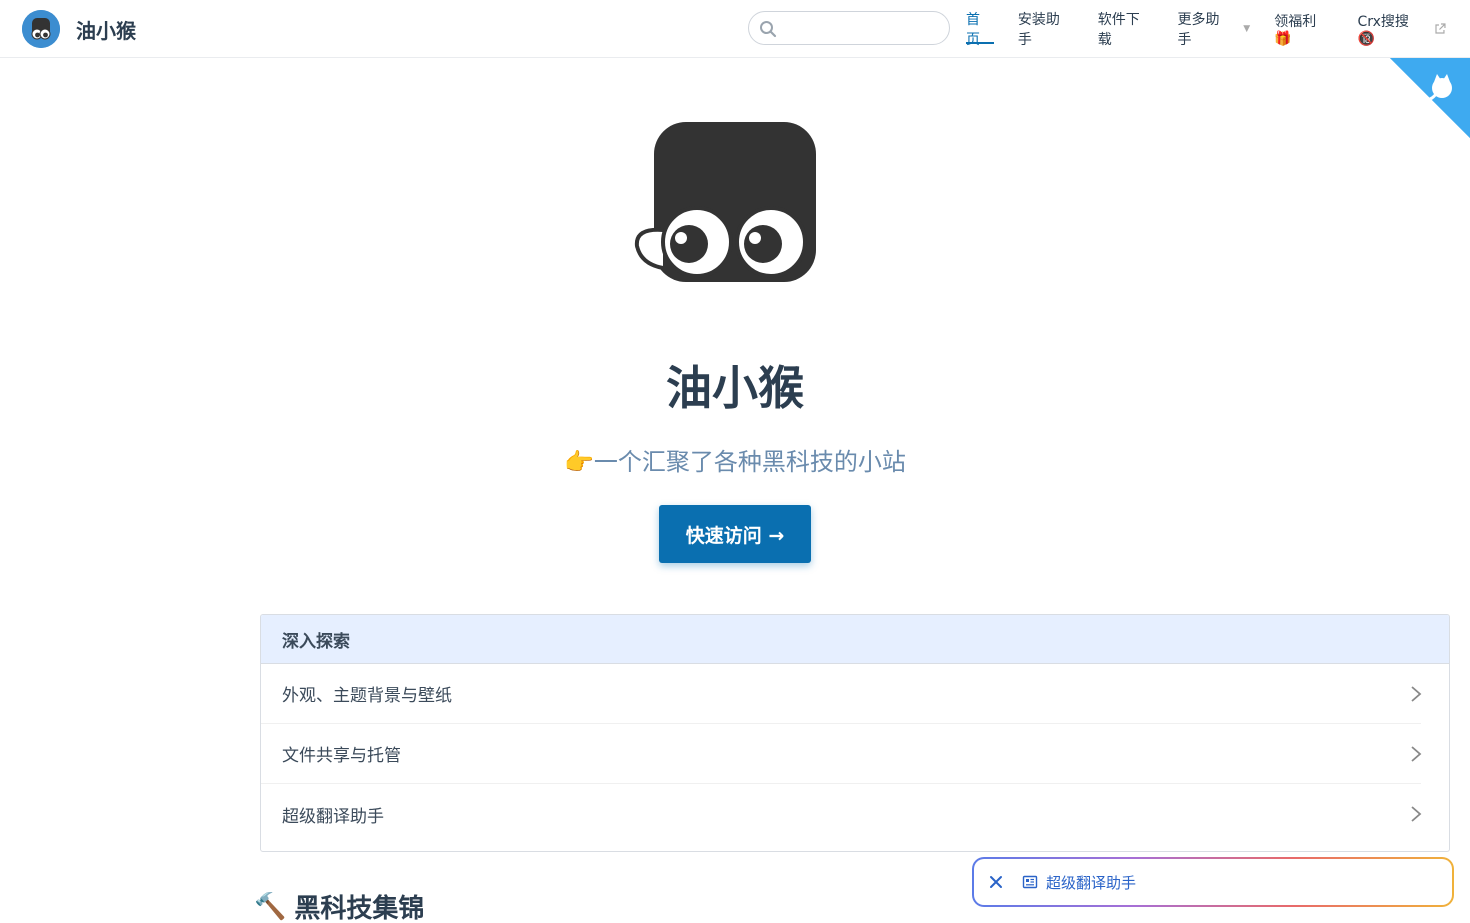 This screenshot has width=1470, height=923. I want to click on document-icon, so click(1030, 882).